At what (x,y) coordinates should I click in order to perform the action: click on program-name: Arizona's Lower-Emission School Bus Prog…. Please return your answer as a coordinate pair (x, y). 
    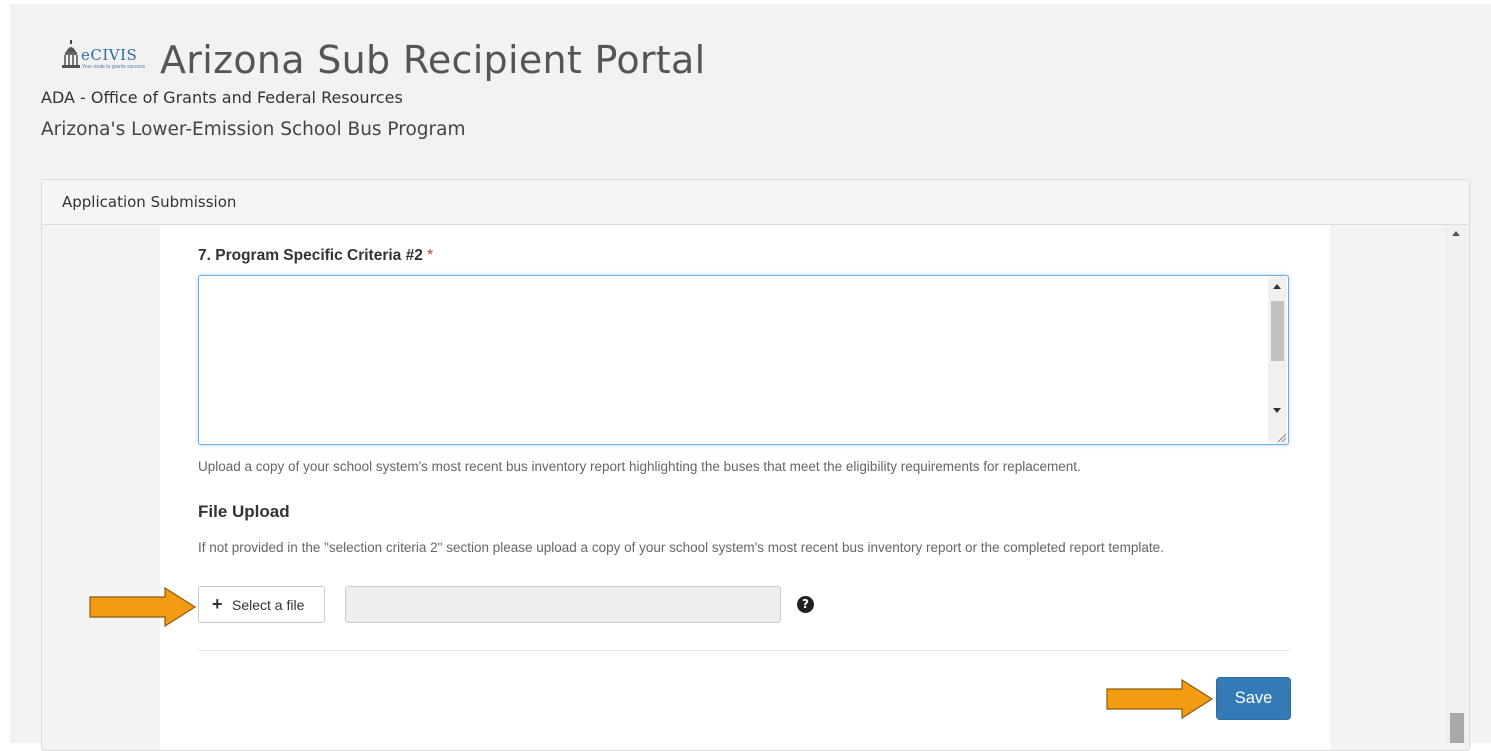
    Looking at the image, I should click on (253, 129).